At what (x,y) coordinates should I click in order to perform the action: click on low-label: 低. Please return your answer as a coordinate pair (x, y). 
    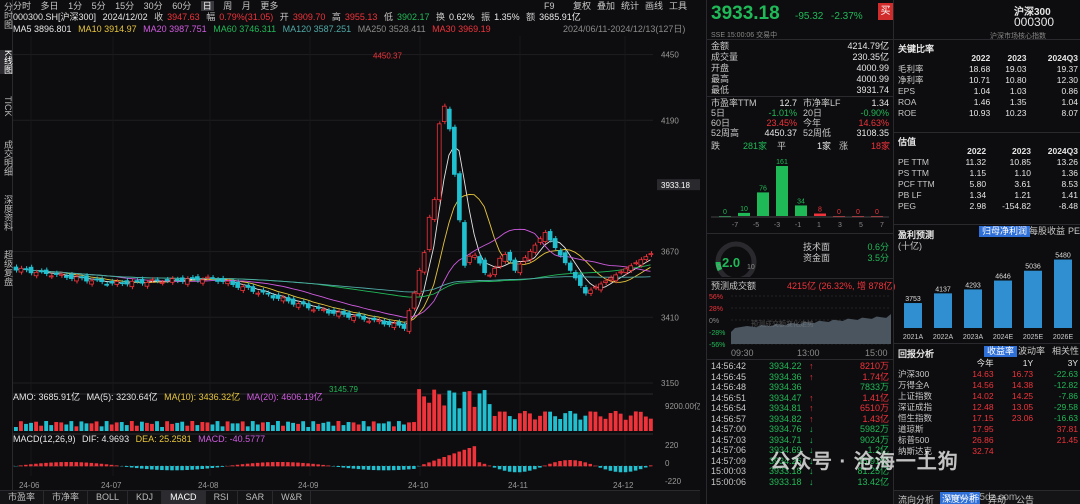
    Looking at the image, I should click on (388, 17).